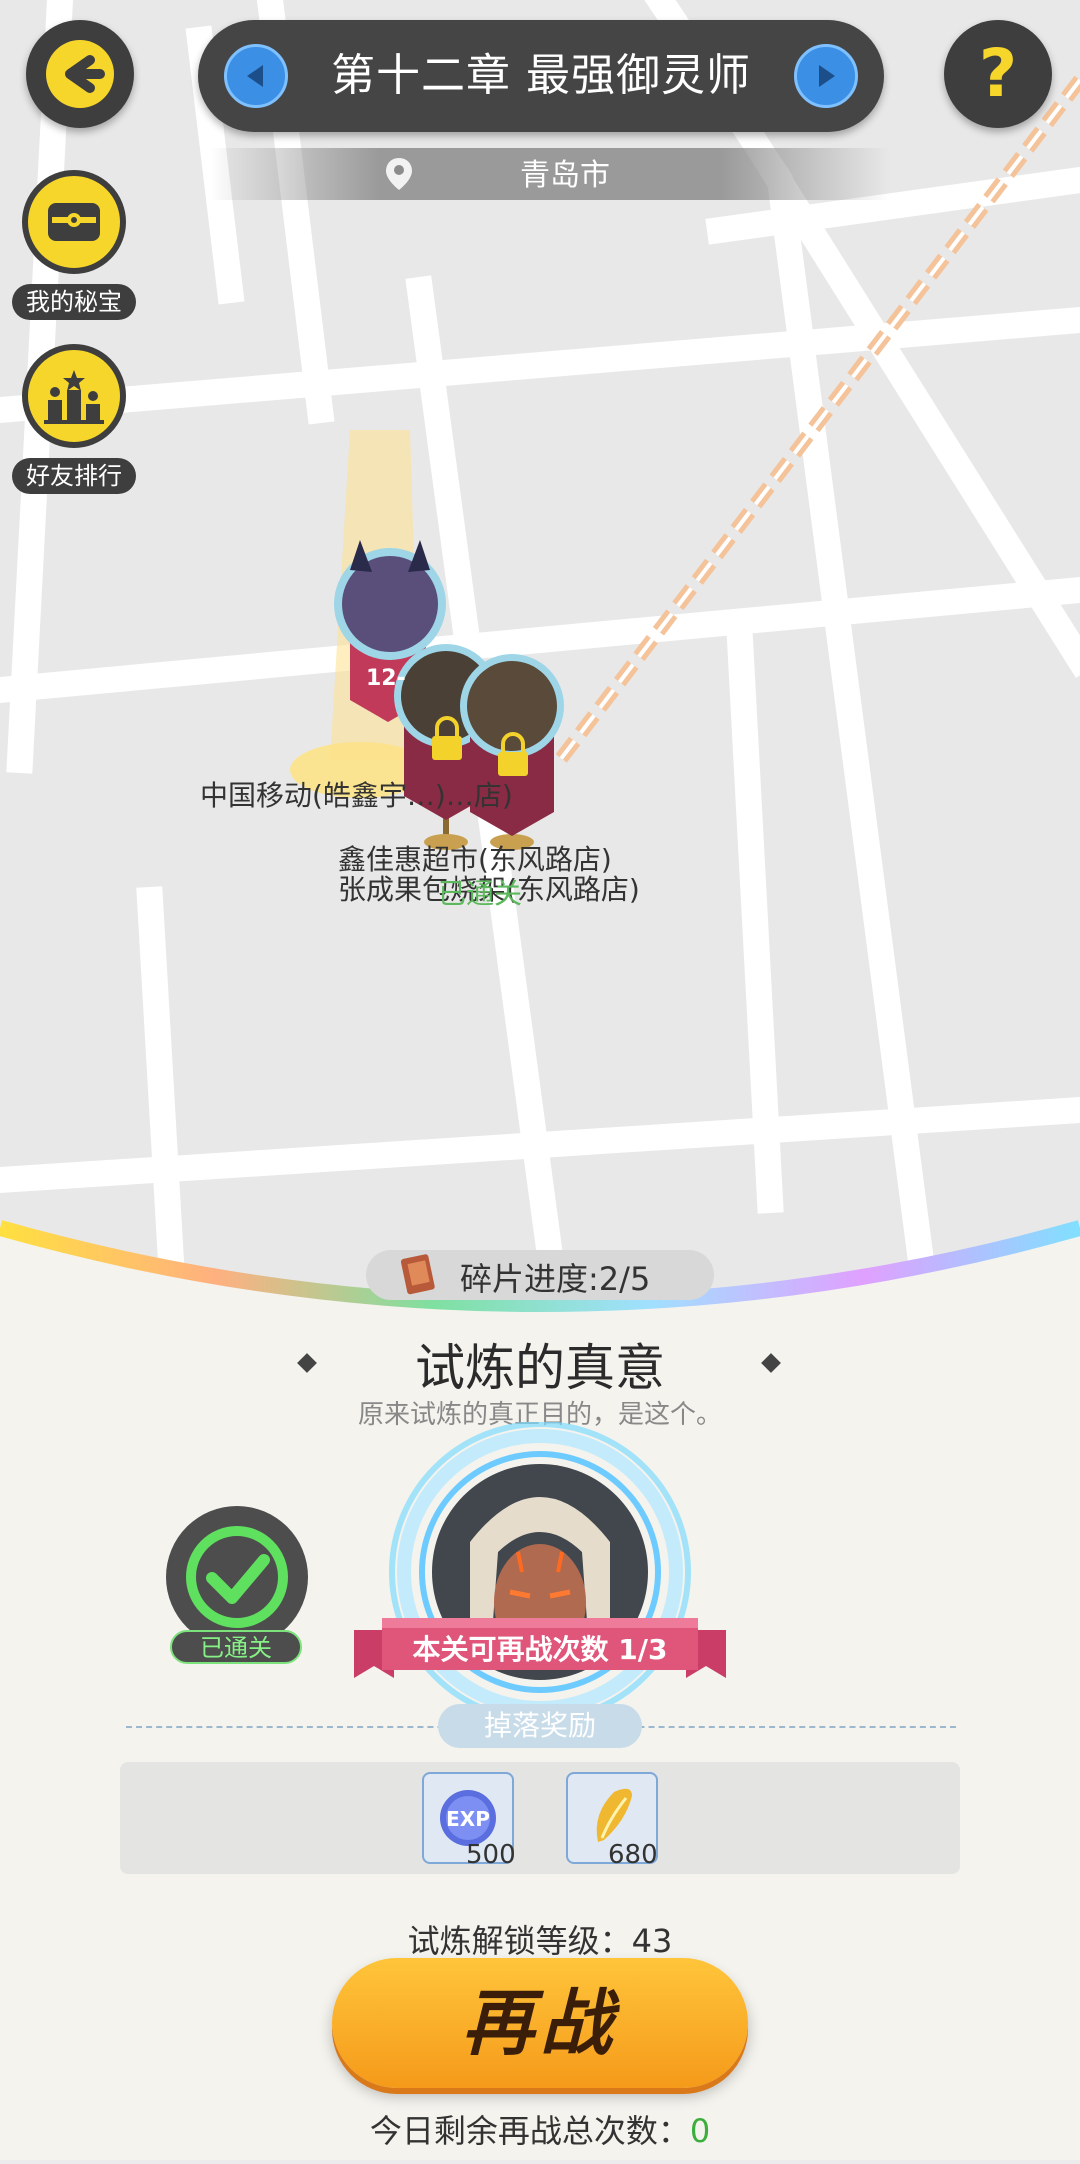  I want to click on retry-count-text: 本关可再战次数 1/3, so click(540, 1649).